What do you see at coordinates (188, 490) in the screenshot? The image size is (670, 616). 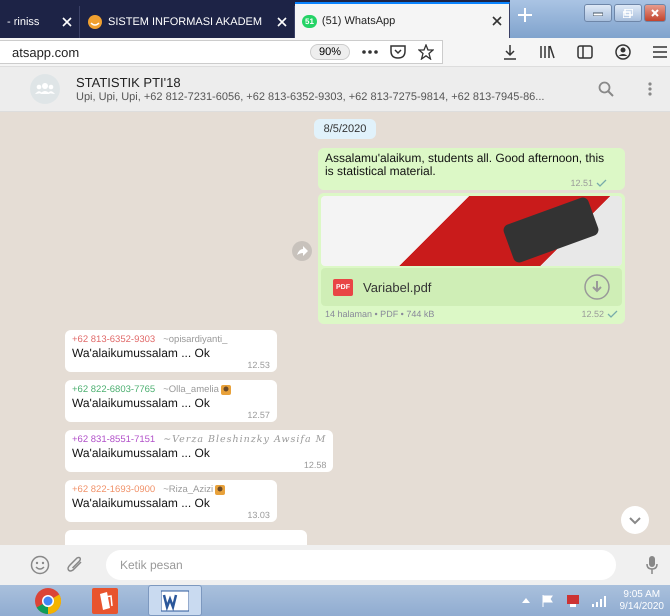 I see `sender-name: ~Riza_Azizi` at bounding box center [188, 490].